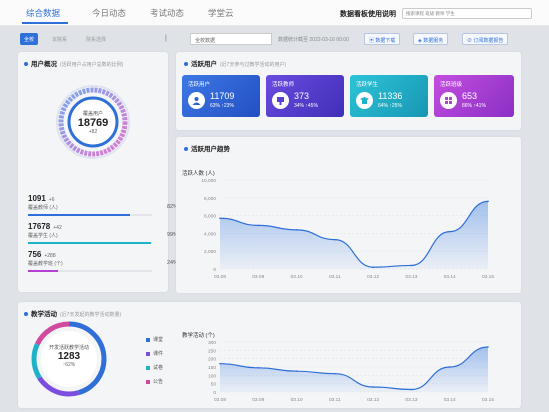 This screenshot has width=549, height=412. Describe the element at coordinates (43, 271) in the screenshot. I see `classes-bar-fill` at that location.